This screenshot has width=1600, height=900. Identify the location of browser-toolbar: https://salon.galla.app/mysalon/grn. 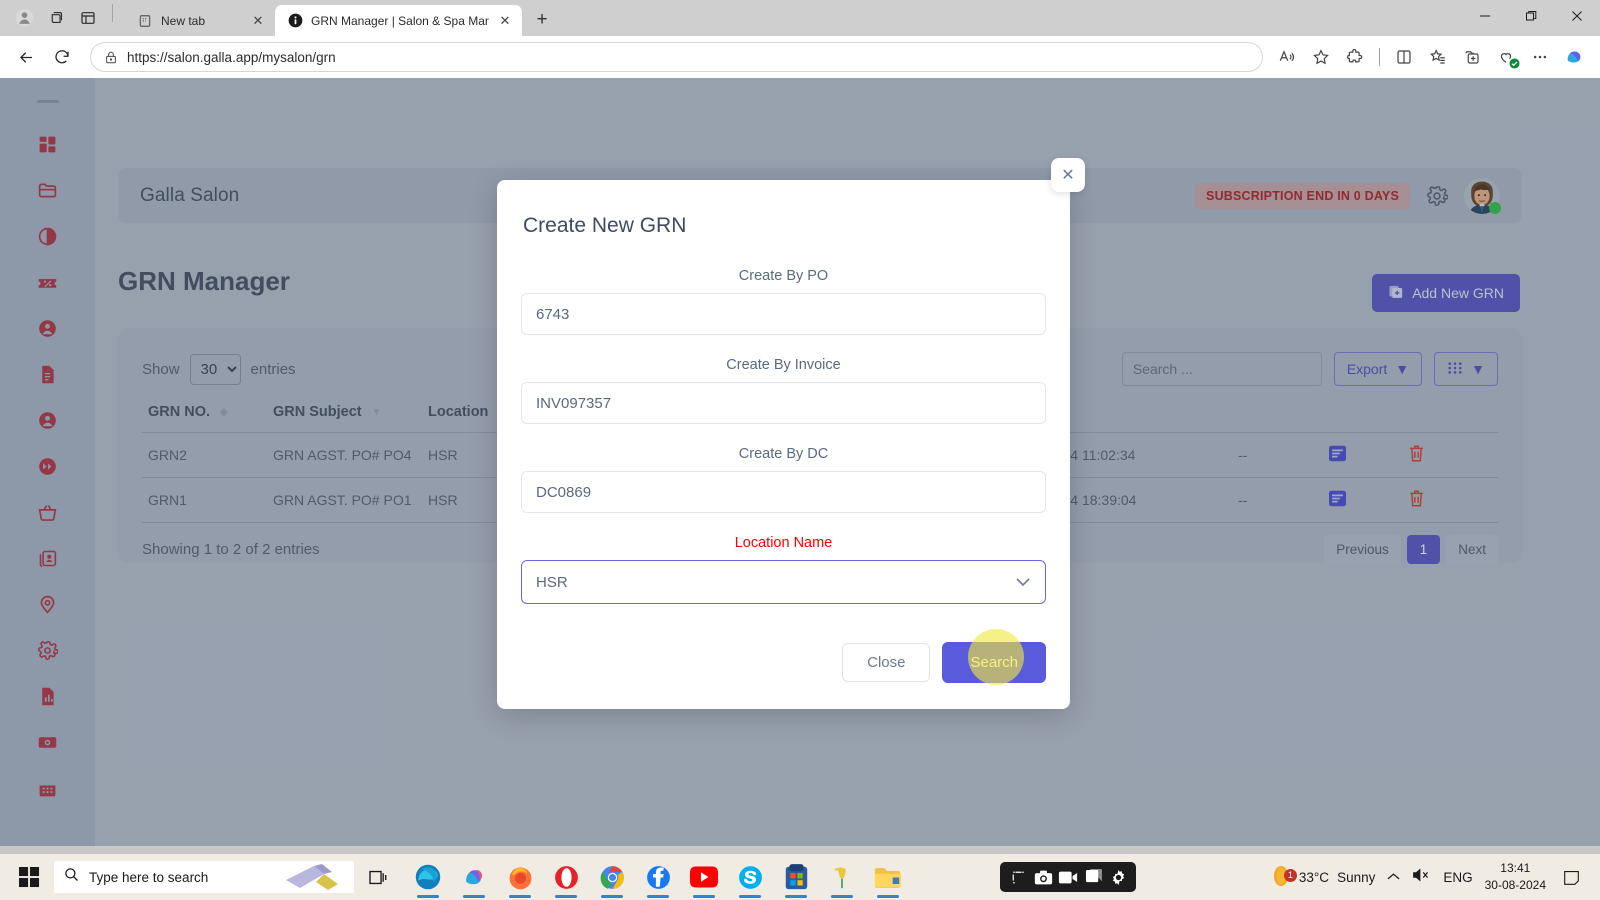
(800, 57).